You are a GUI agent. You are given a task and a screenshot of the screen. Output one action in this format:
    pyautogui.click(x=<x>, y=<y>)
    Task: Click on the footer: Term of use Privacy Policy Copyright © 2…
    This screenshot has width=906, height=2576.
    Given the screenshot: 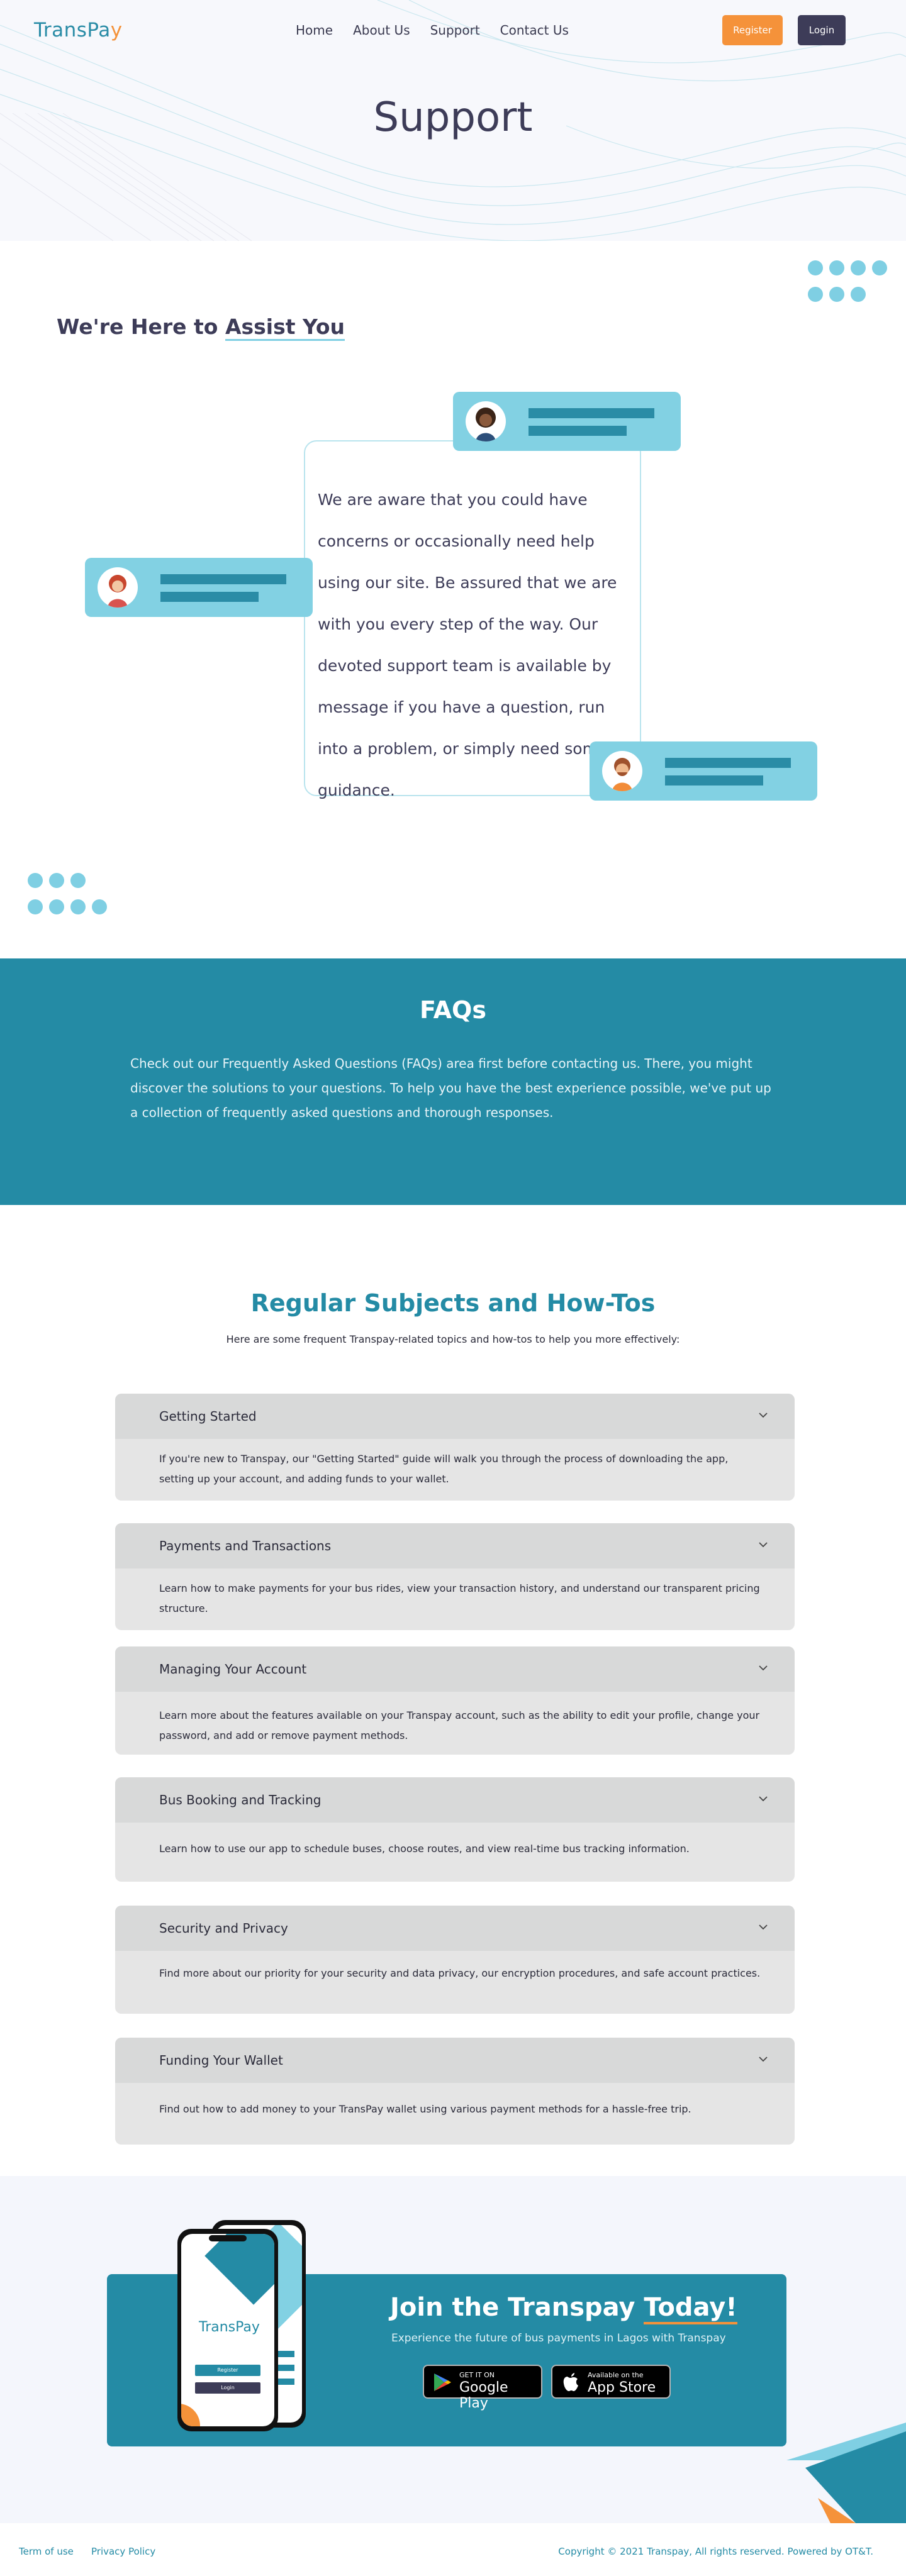 What is the action you would take?
    pyautogui.click(x=453, y=2549)
    